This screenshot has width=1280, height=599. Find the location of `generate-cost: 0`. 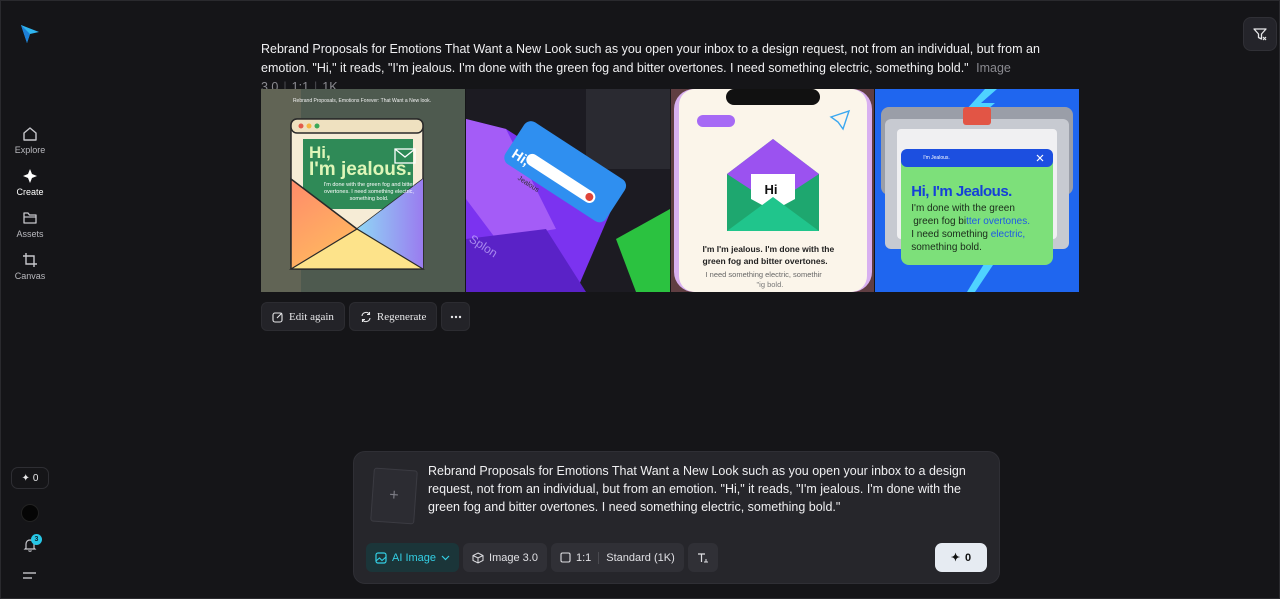

generate-cost: 0 is located at coordinates (968, 557).